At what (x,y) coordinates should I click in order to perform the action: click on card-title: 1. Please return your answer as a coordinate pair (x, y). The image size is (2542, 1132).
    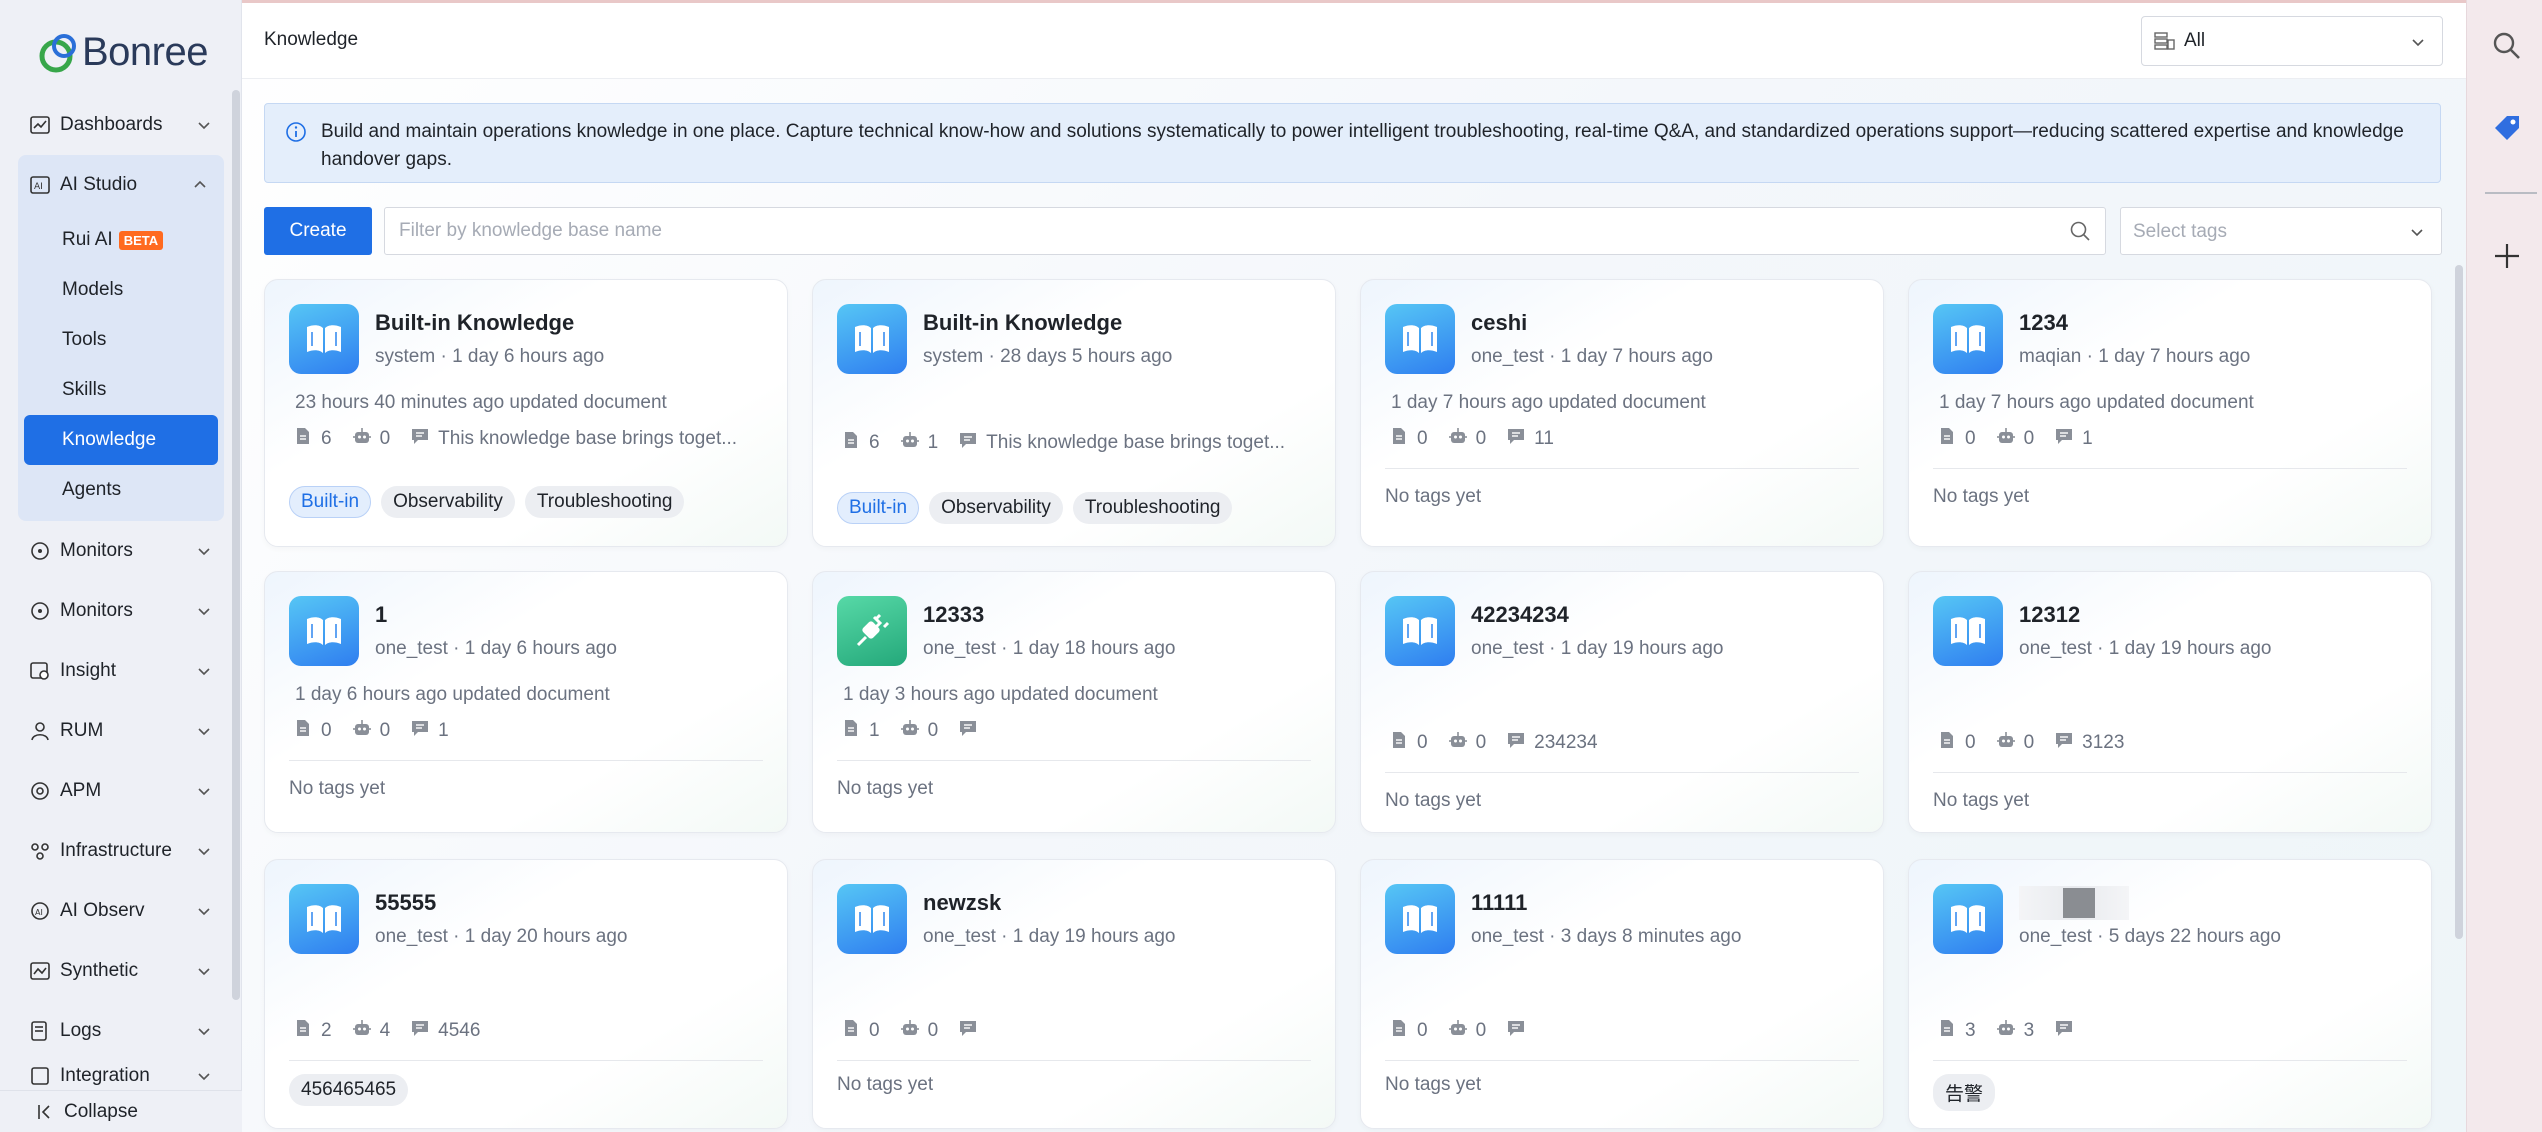
    Looking at the image, I should click on (381, 614).